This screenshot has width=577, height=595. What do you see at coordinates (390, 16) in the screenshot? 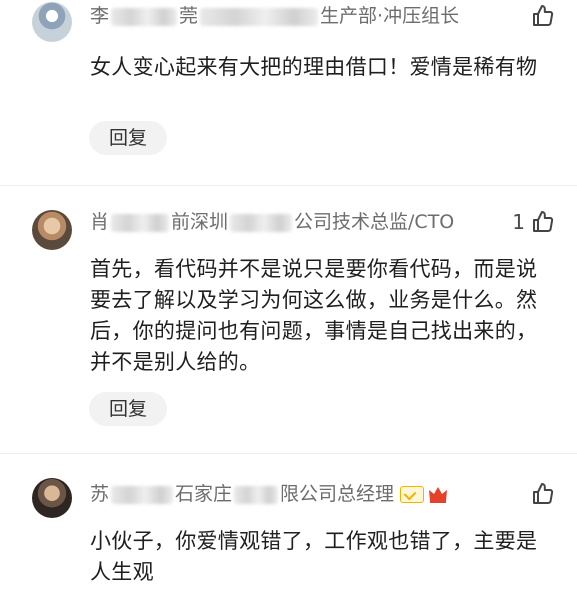
I see `author-title: 生产部·冲压组长` at bounding box center [390, 16].